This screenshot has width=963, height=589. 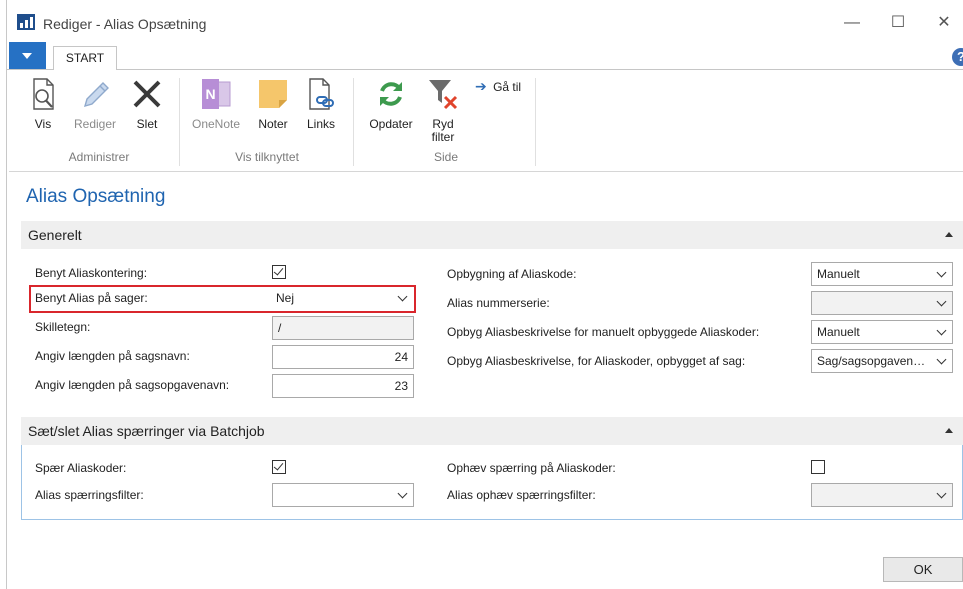 What do you see at coordinates (55, 235) in the screenshot?
I see `section-title: Generelt` at bounding box center [55, 235].